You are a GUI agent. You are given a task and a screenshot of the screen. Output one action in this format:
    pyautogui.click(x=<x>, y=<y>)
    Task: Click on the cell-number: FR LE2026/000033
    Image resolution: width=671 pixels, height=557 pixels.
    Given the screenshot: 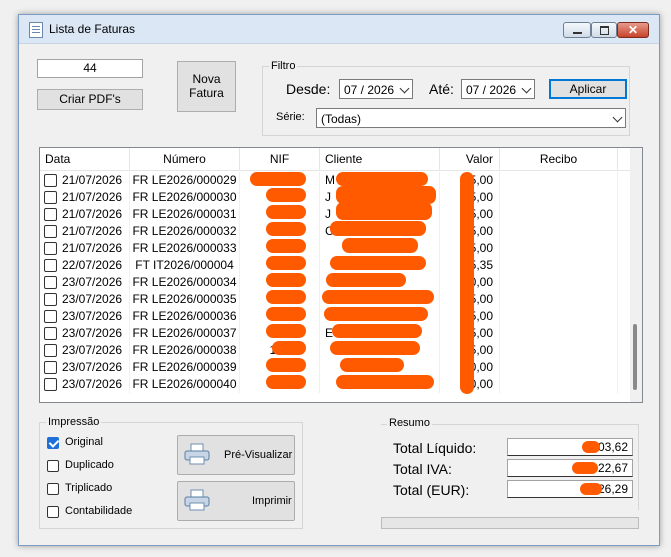 What is the action you would take?
    pyautogui.click(x=185, y=248)
    